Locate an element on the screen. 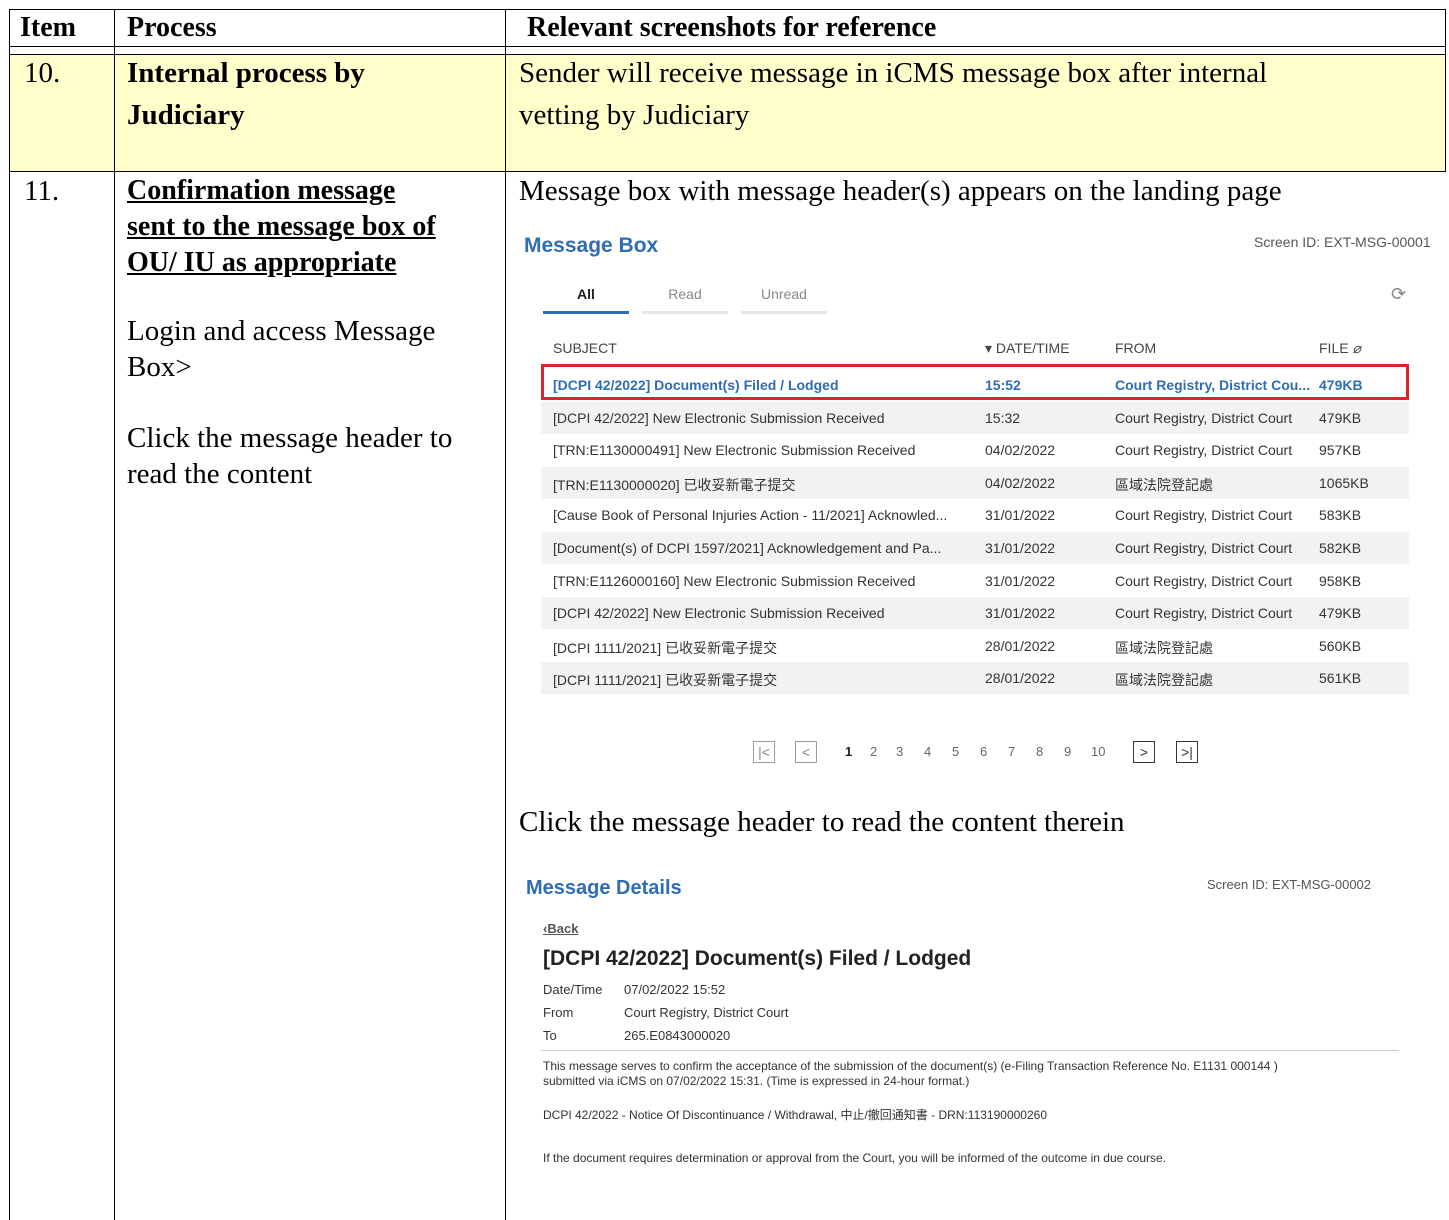 This screenshot has width=1449, height=1220. row-file: 560KB is located at coordinates (1340, 646).